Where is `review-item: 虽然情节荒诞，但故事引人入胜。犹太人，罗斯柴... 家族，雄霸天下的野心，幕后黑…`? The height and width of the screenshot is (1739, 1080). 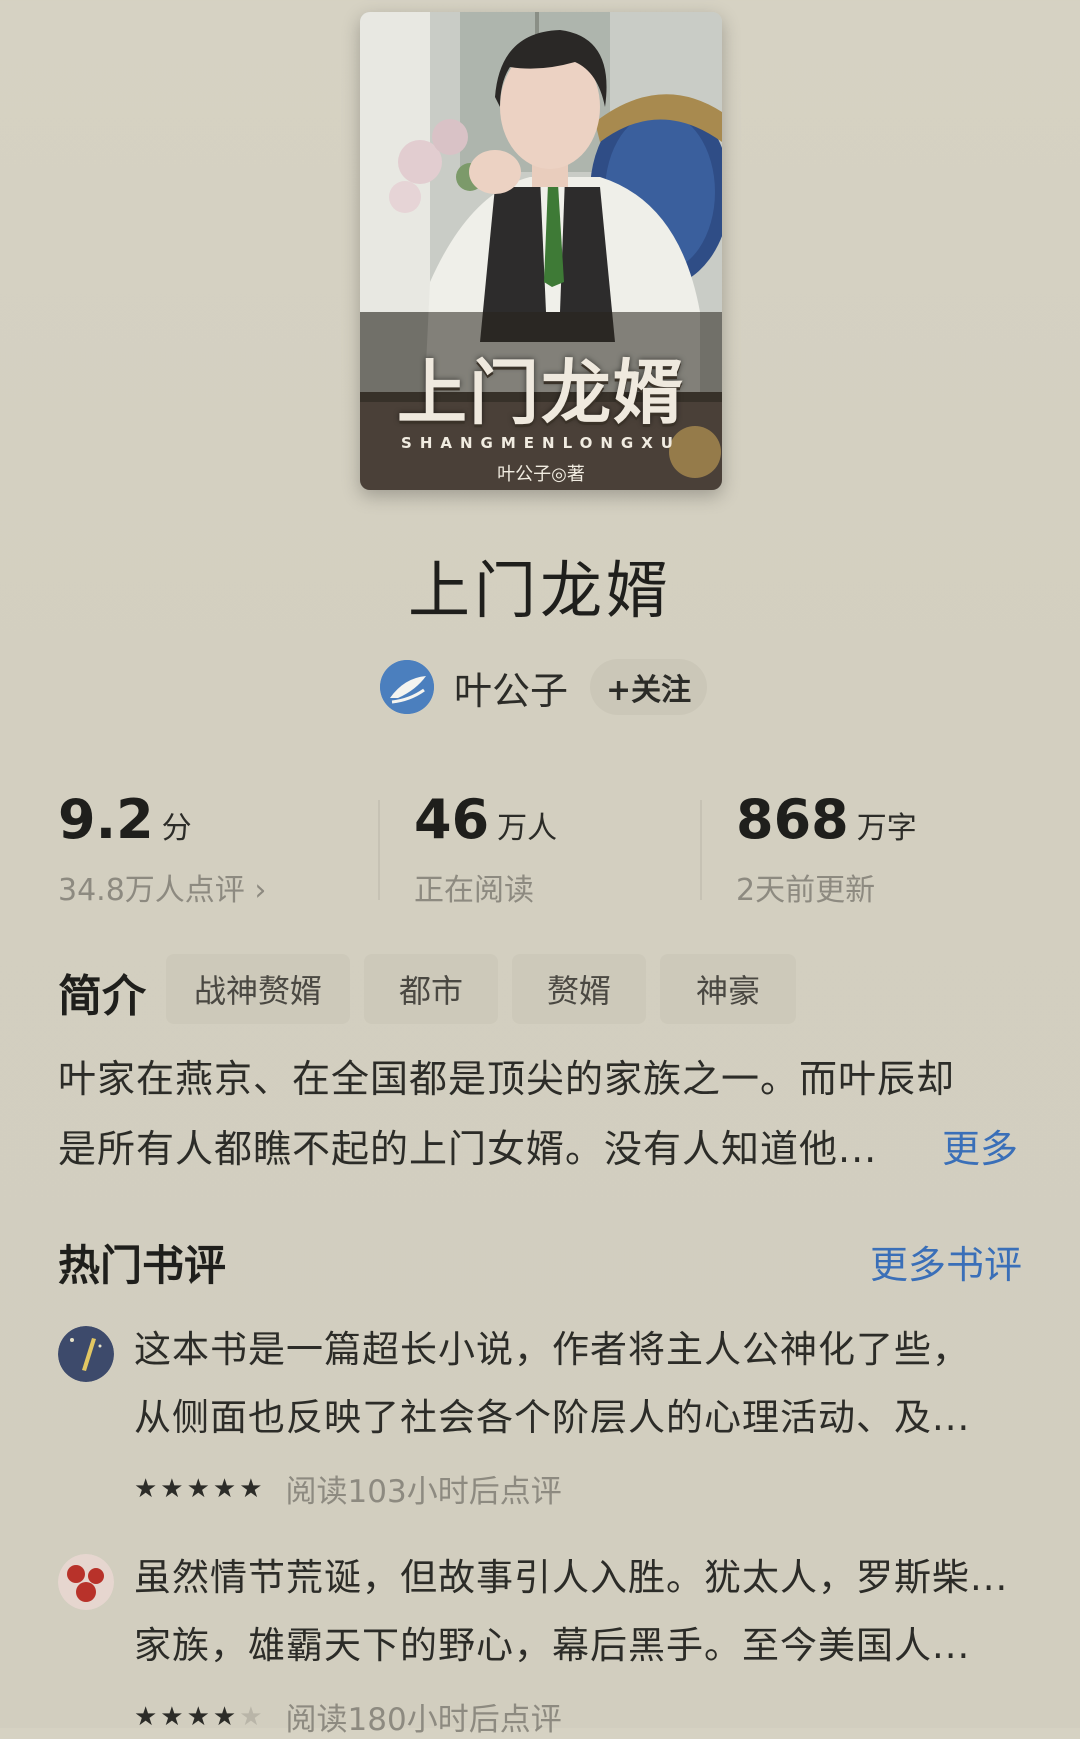 review-item: 虽然情节荒诞，但故事引人入胜。犹太人，罗斯柴... 家族，雄霸天下的野心，幕后黑… is located at coordinates (540, 1641).